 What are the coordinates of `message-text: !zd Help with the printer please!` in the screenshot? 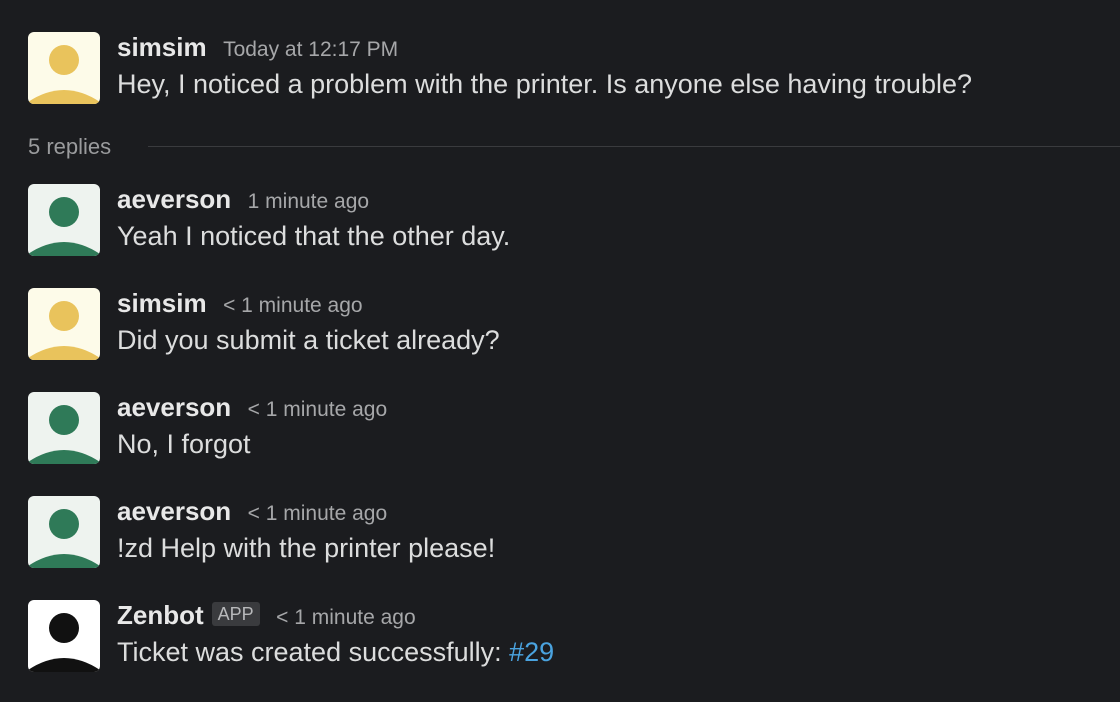 It's located at (306, 548).